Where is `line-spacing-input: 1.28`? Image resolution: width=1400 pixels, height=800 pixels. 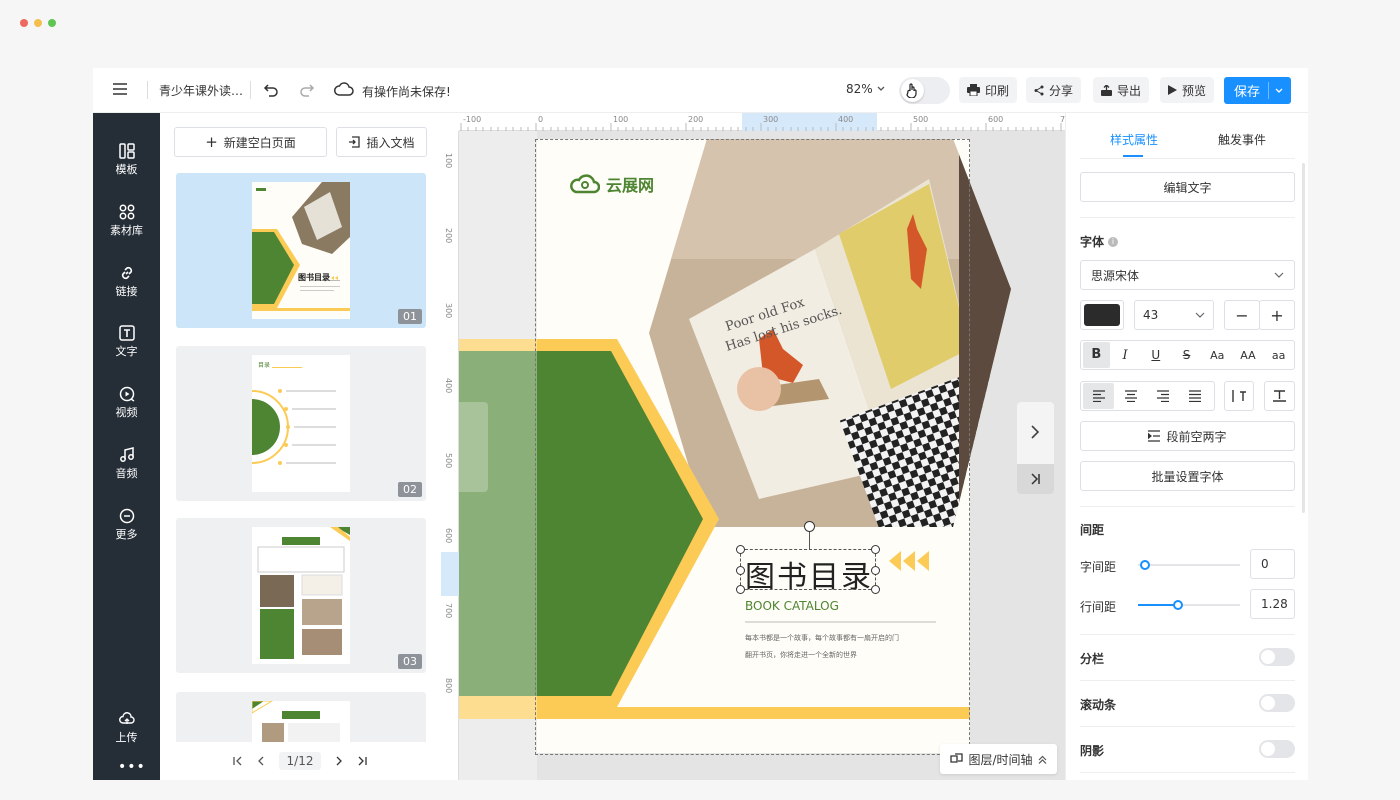 line-spacing-input: 1.28 is located at coordinates (1272, 604).